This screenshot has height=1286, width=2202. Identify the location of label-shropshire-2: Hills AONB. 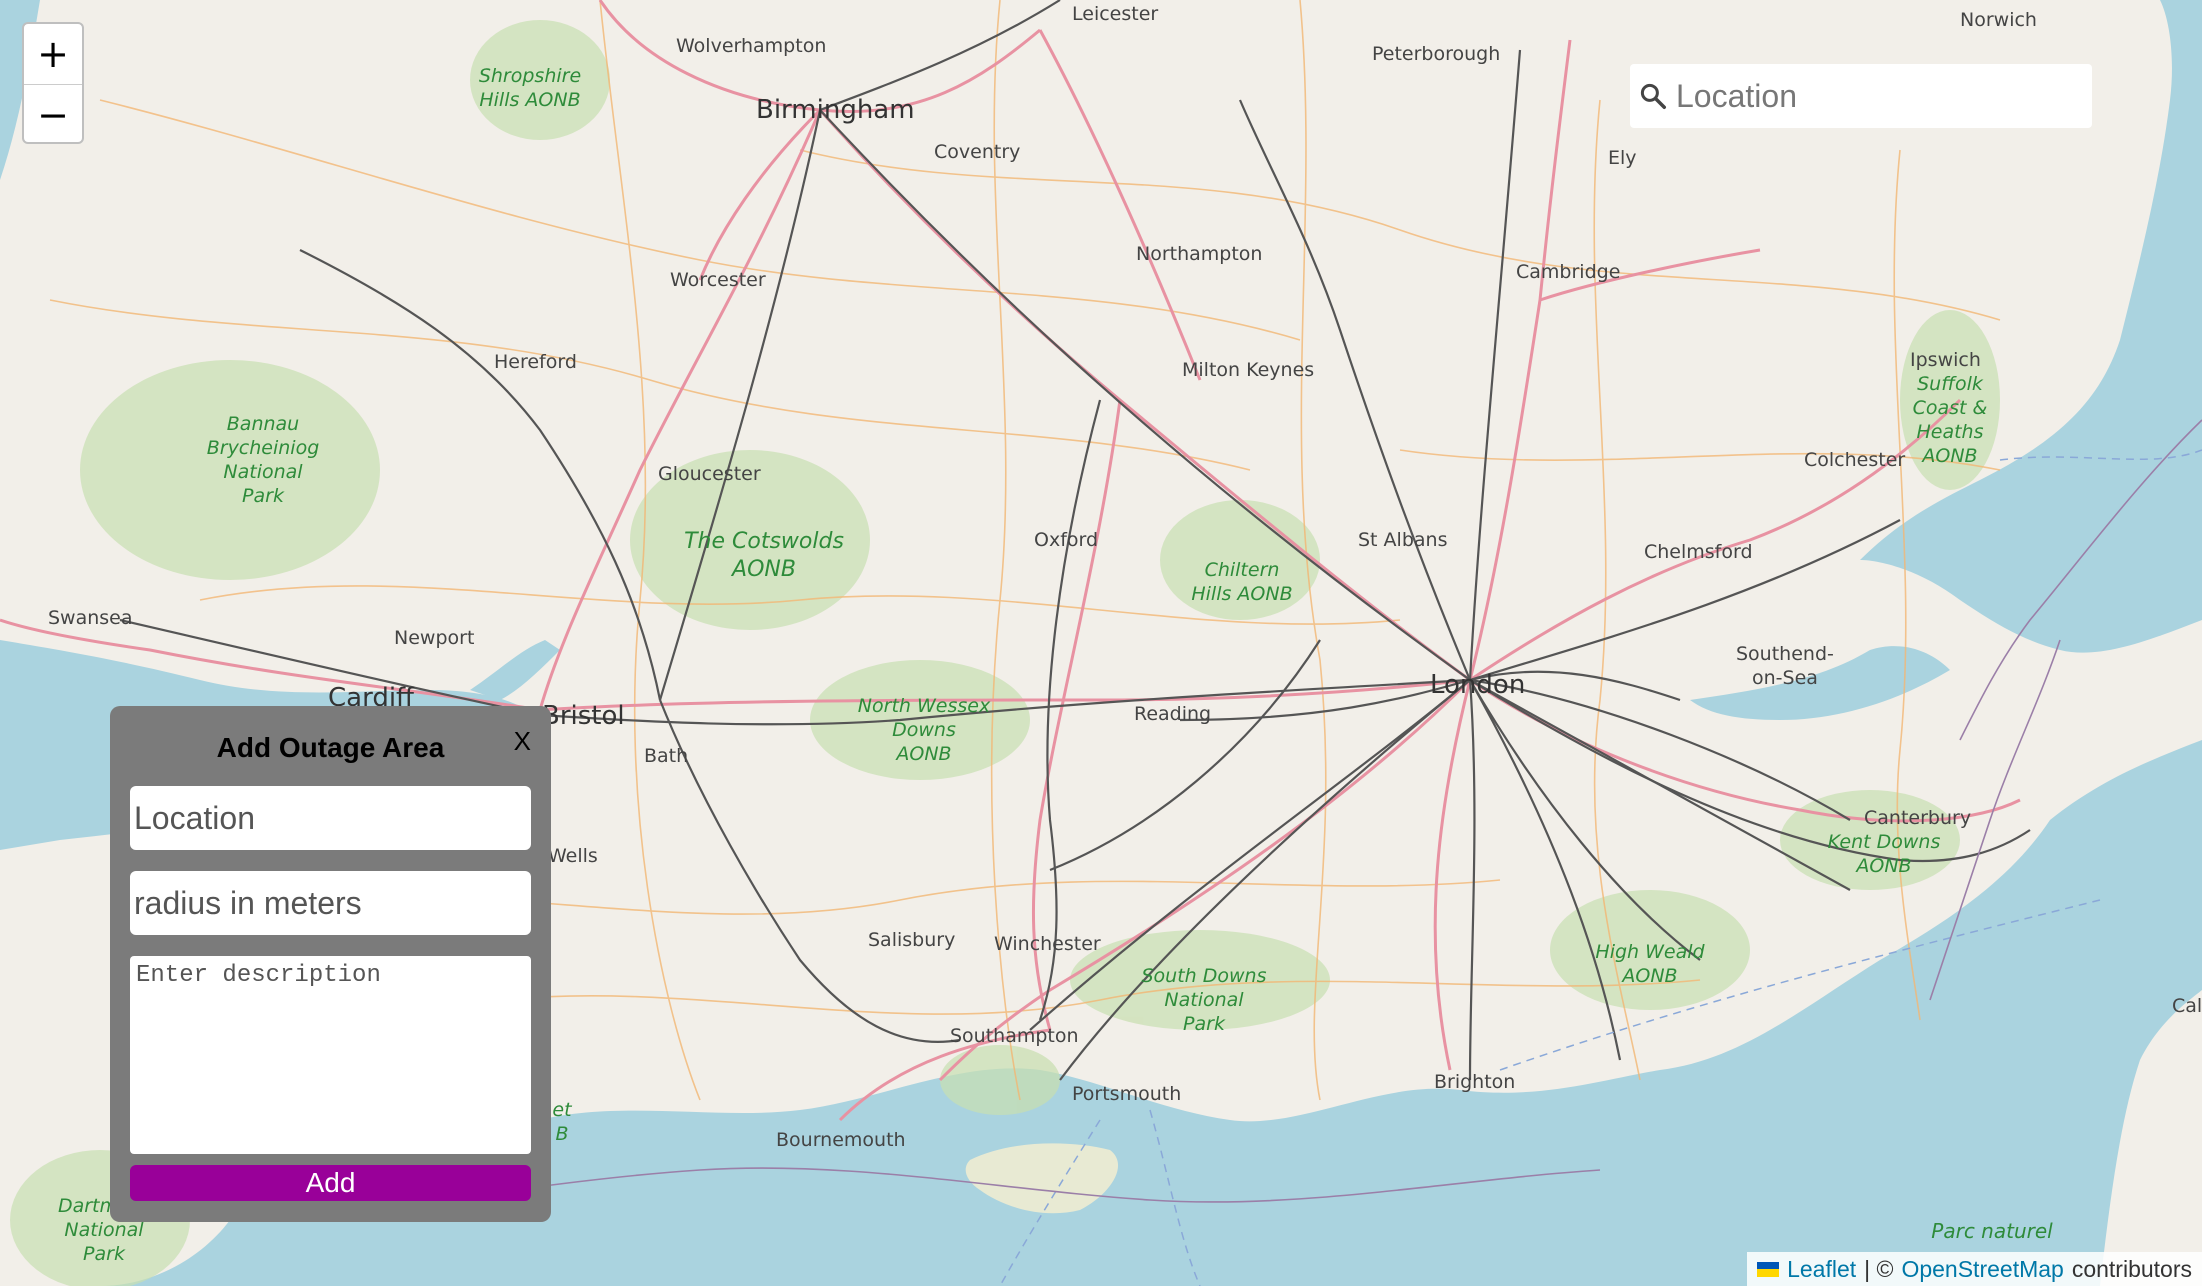
(529, 100).